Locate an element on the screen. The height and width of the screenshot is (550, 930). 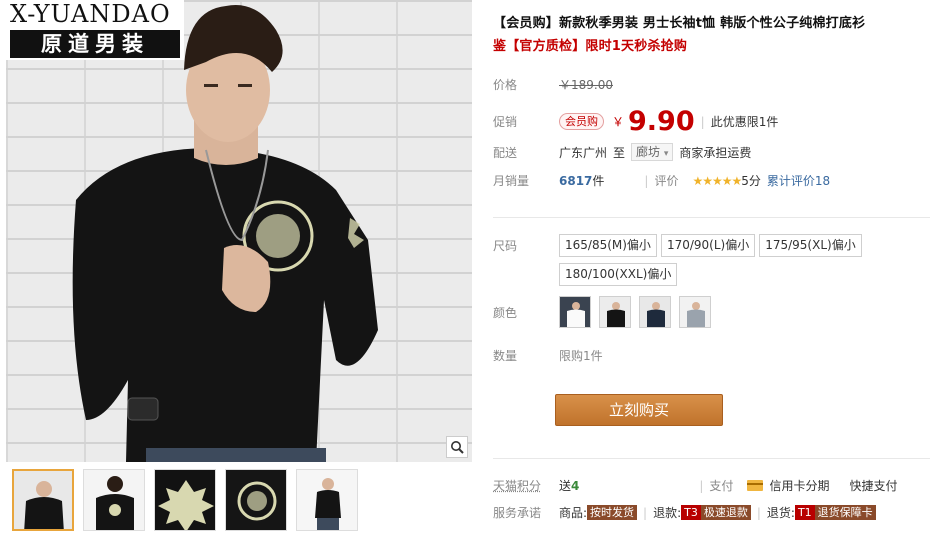
destination-value: 廊坊 is located at coordinates (648, 152).